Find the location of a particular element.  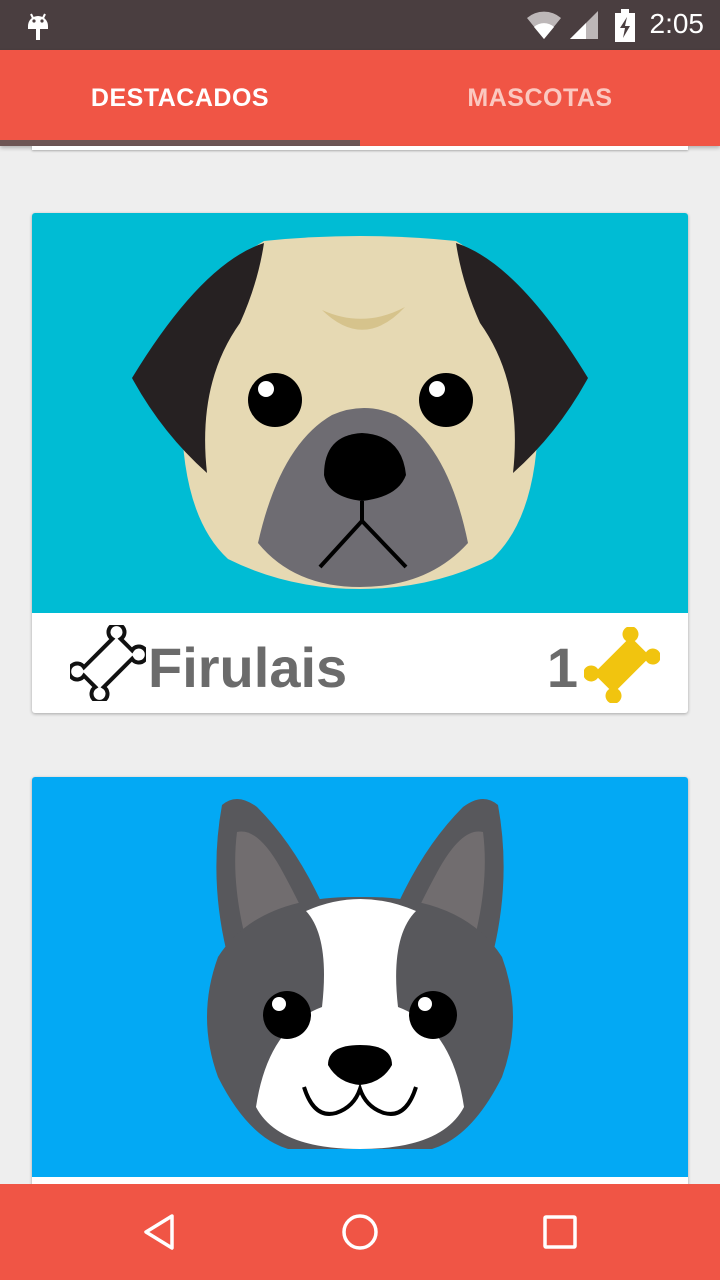

rating-count: 1 is located at coordinates (562, 667).